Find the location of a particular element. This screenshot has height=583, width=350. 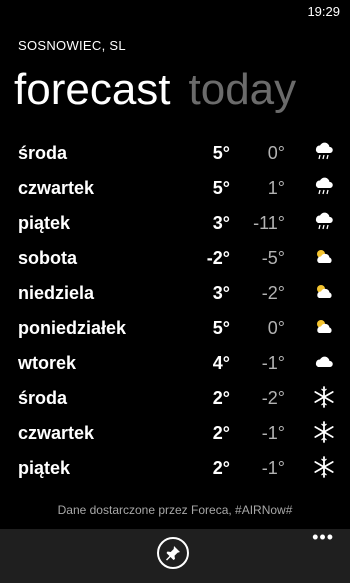

cloud-icon is located at coordinates (324, 361).